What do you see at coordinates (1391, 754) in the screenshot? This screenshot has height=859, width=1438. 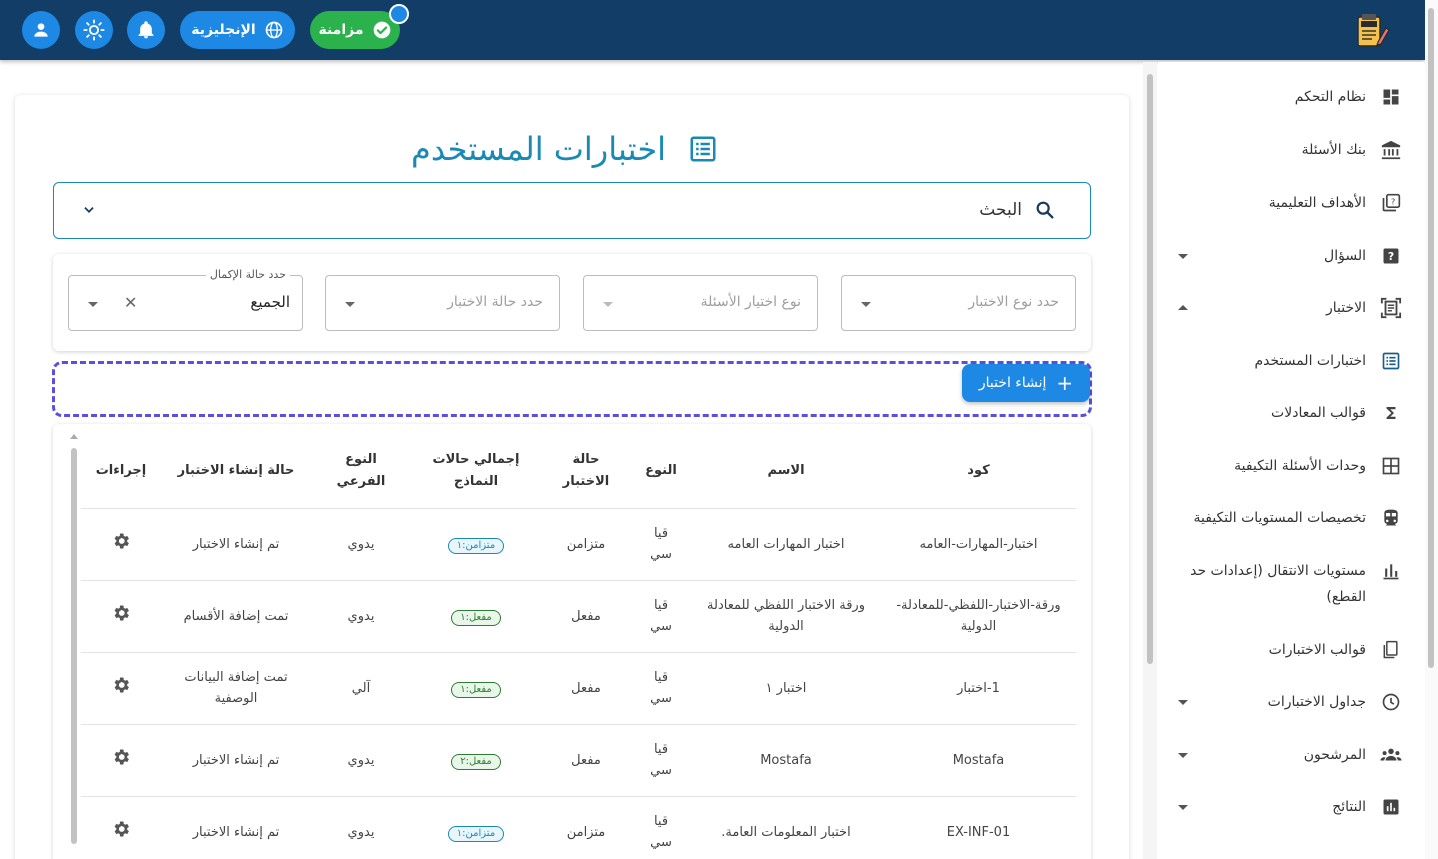 I see `groups-icon` at bounding box center [1391, 754].